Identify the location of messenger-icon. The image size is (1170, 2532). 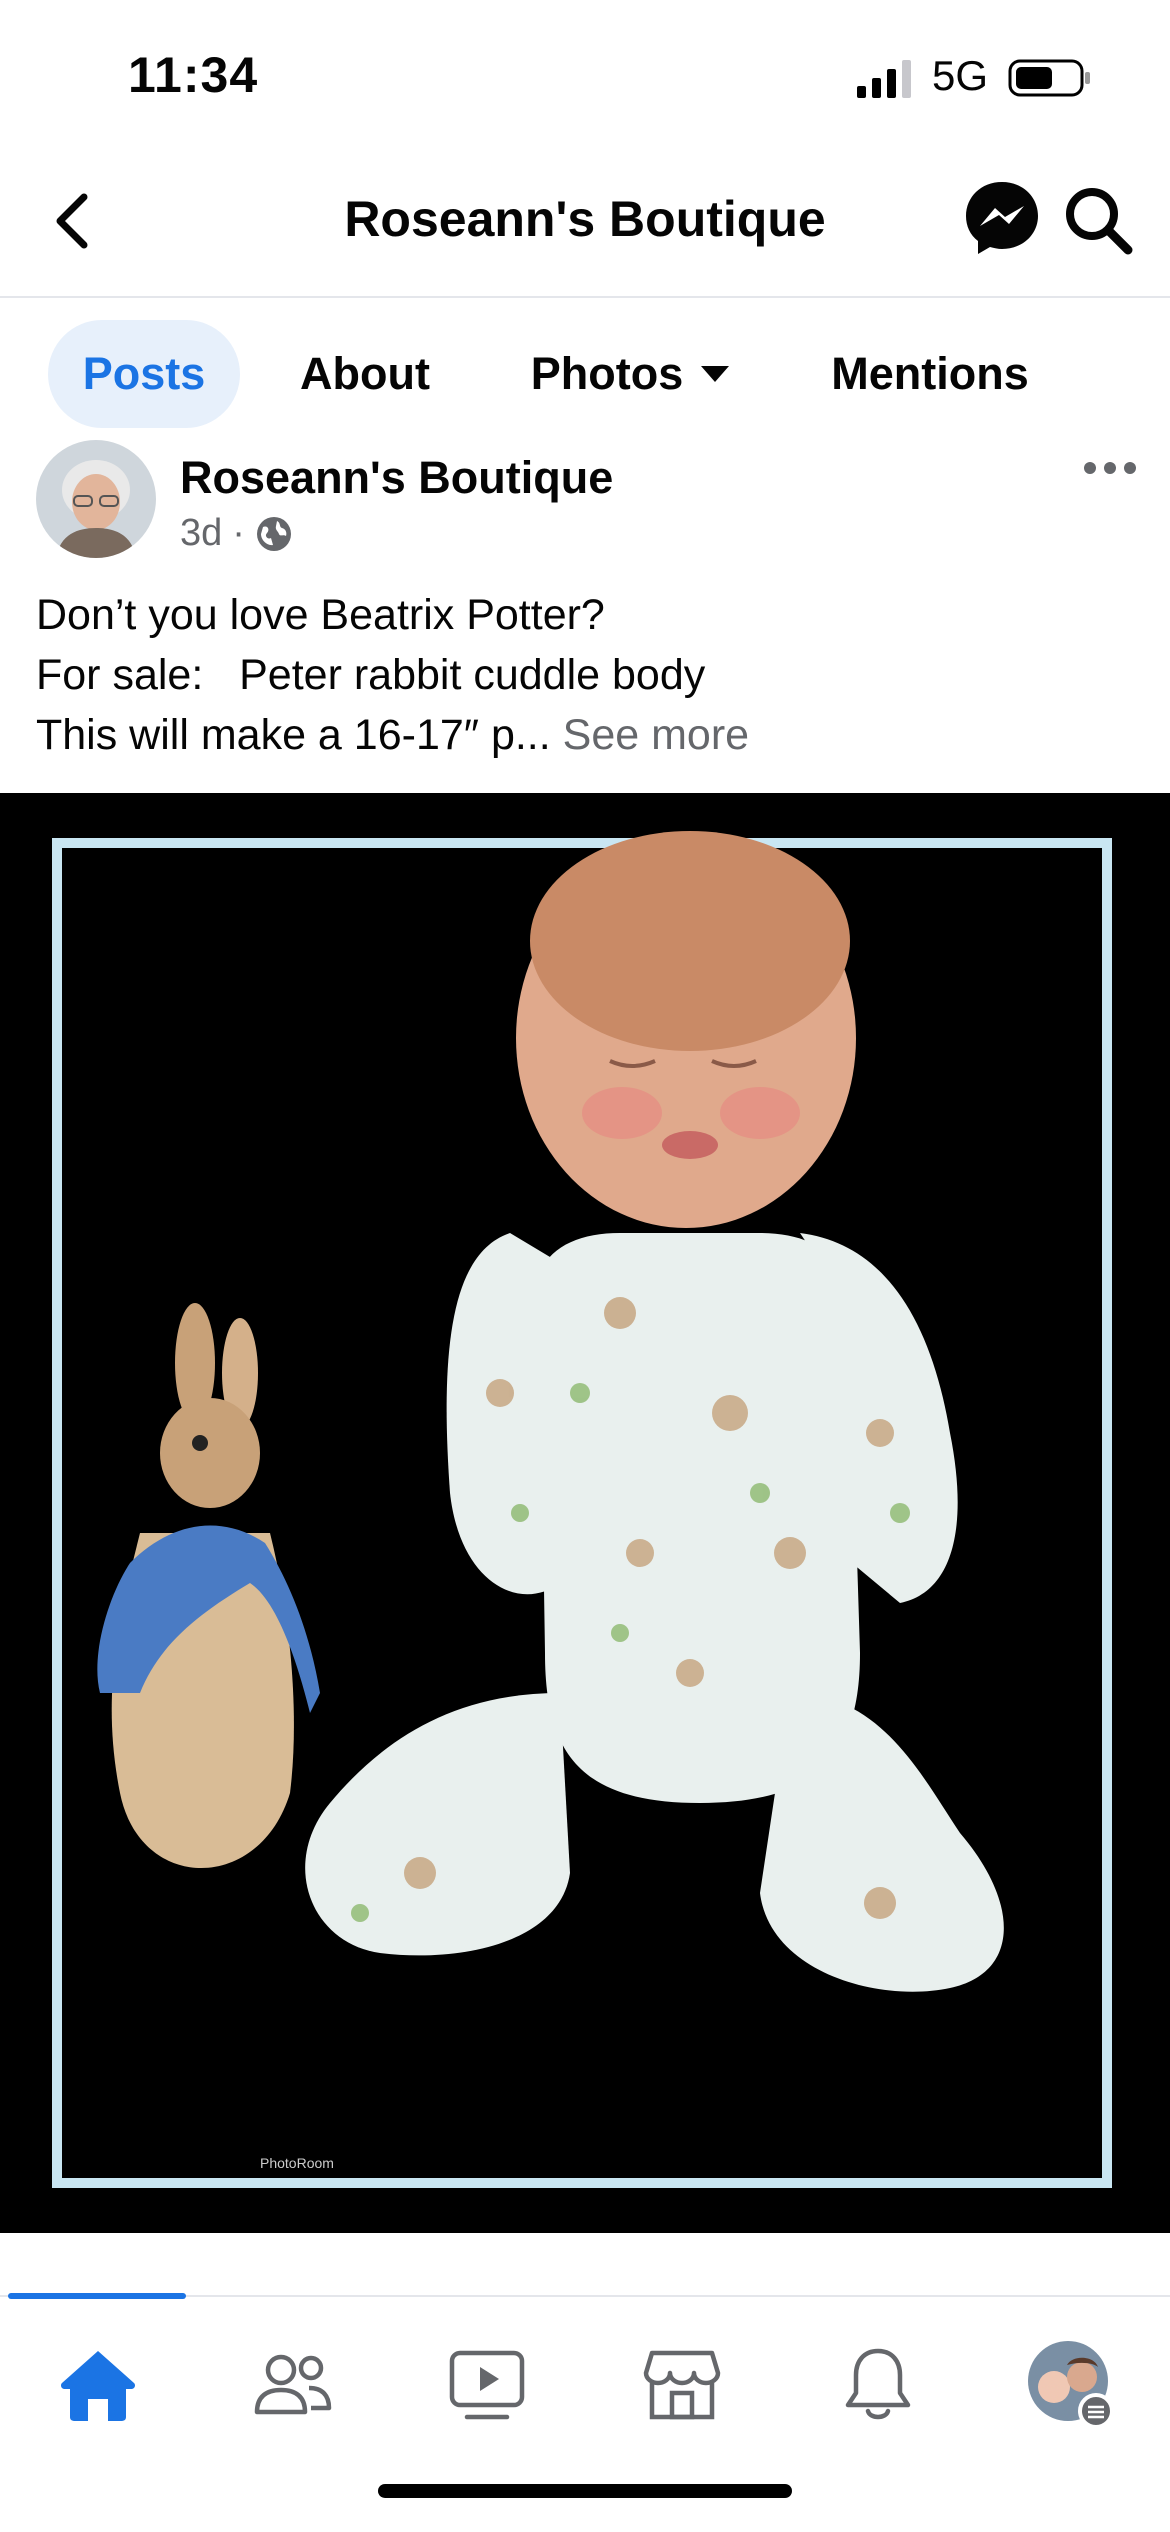
(1002, 218).